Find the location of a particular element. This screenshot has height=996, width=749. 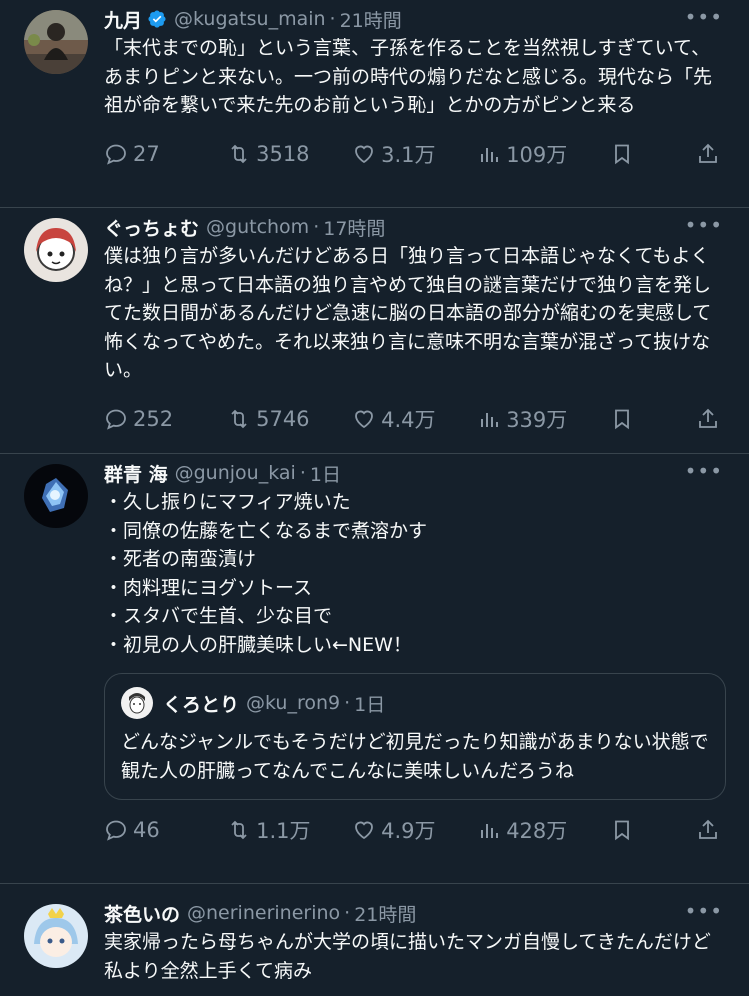

reply-count: 46 is located at coordinates (146, 830).